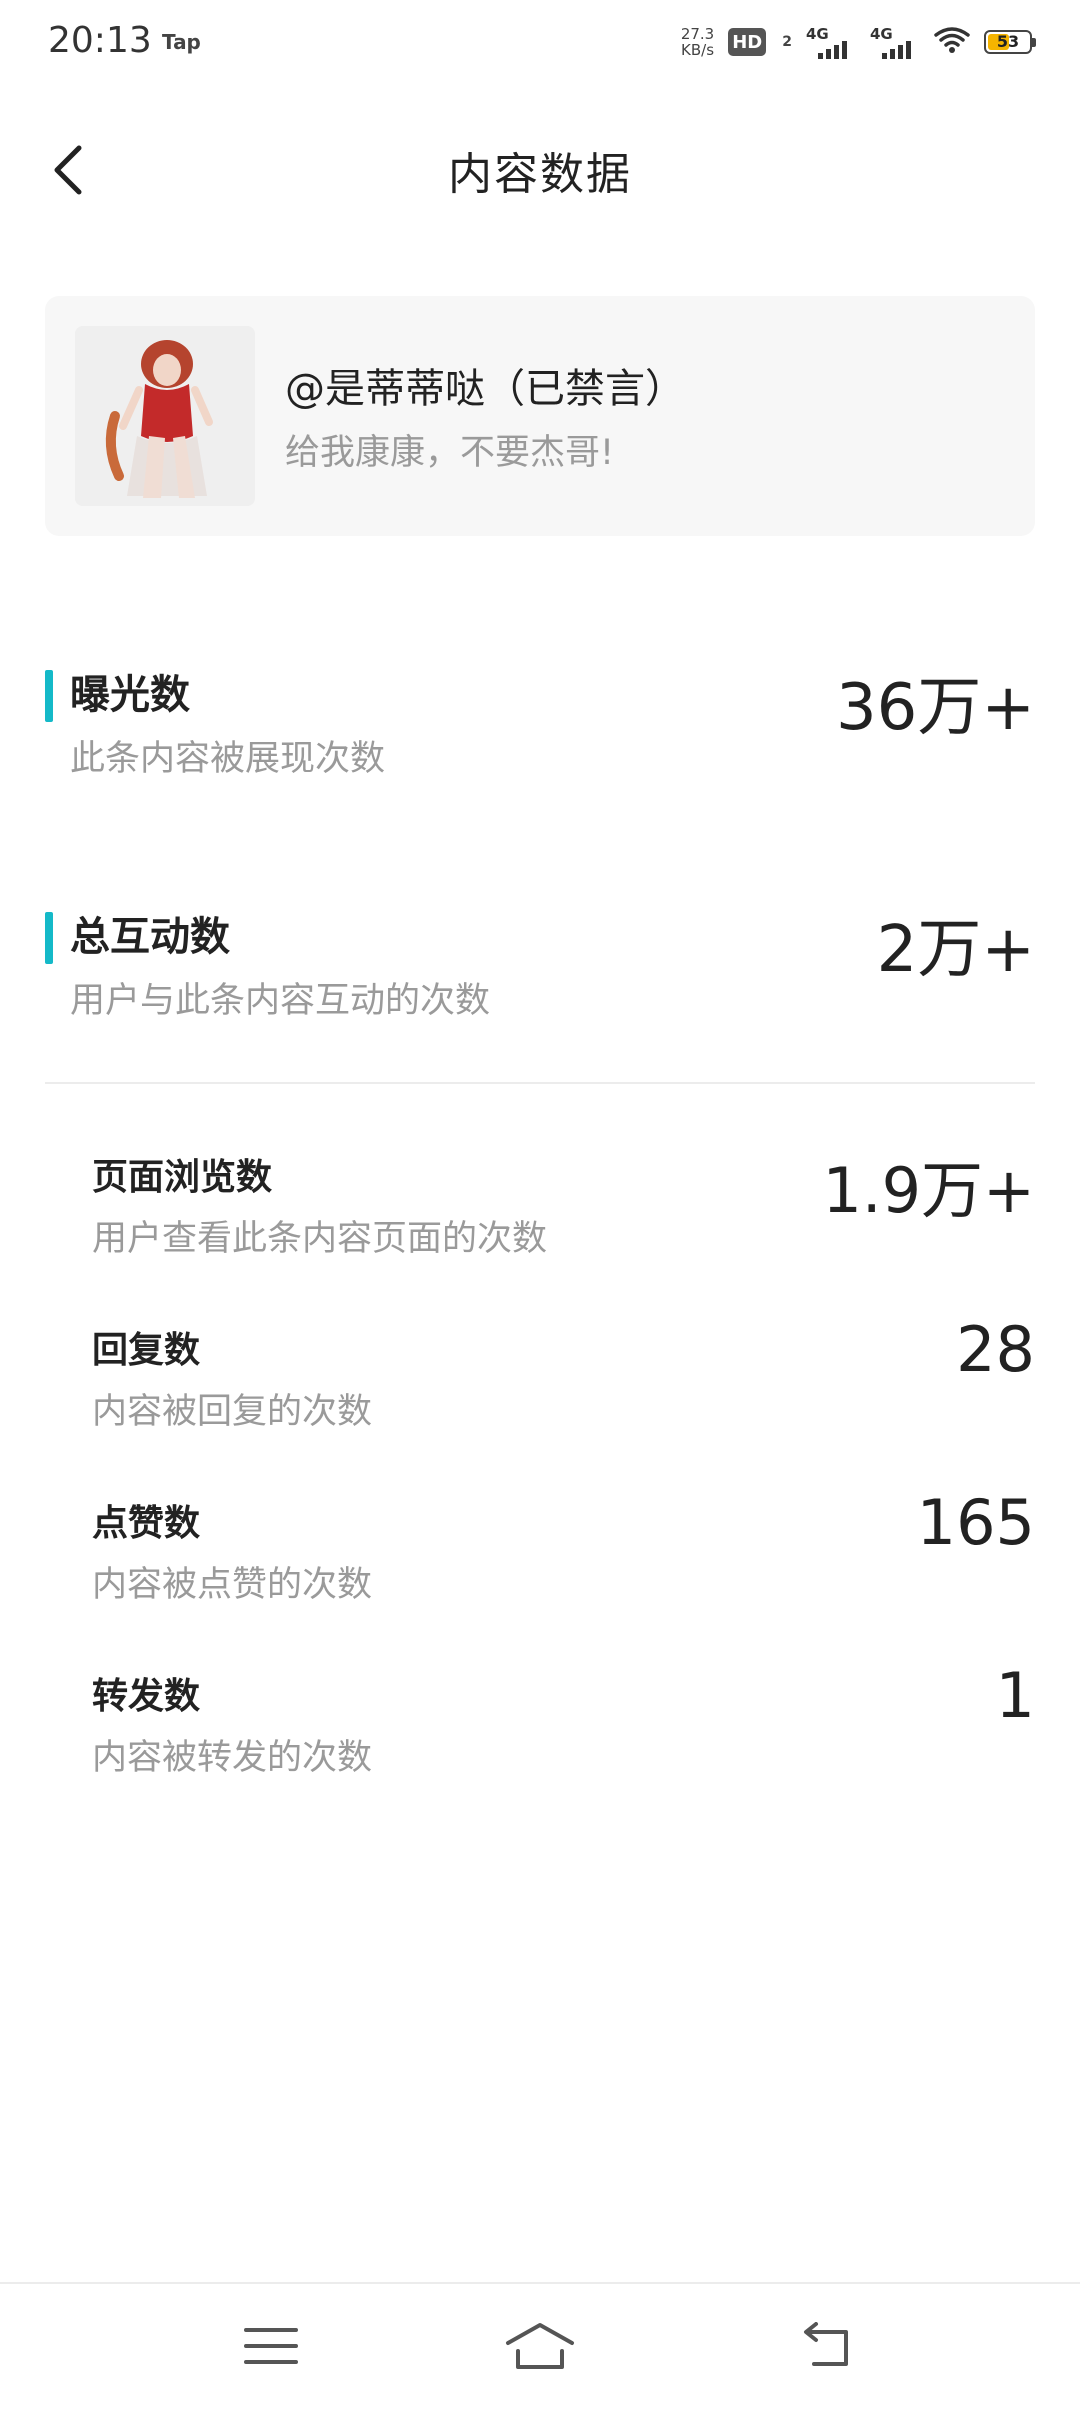 The image size is (1080, 2410). What do you see at coordinates (952, 42) in the screenshot?
I see `wifi-icon` at bounding box center [952, 42].